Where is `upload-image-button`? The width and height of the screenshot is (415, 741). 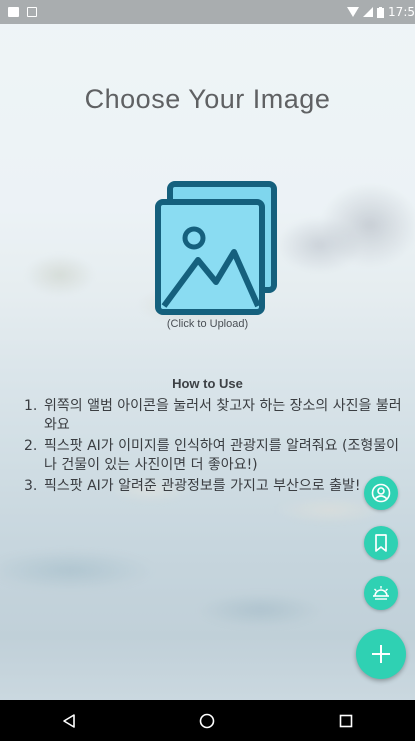 upload-image-button is located at coordinates (220, 258).